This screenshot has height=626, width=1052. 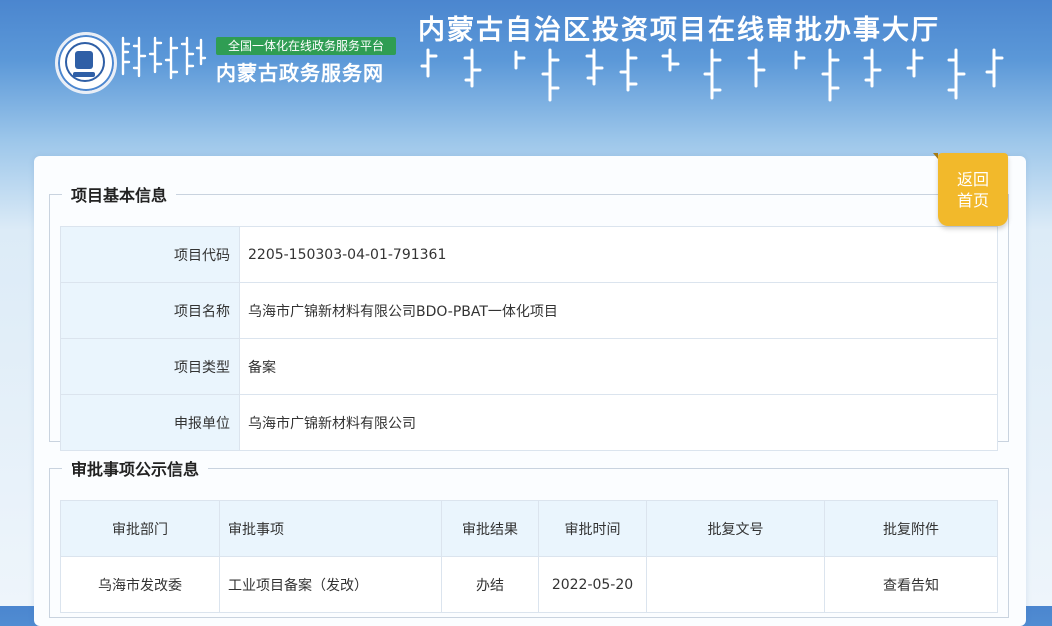 What do you see at coordinates (735, 584) in the screenshot?
I see `cell-doc-no` at bounding box center [735, 584].